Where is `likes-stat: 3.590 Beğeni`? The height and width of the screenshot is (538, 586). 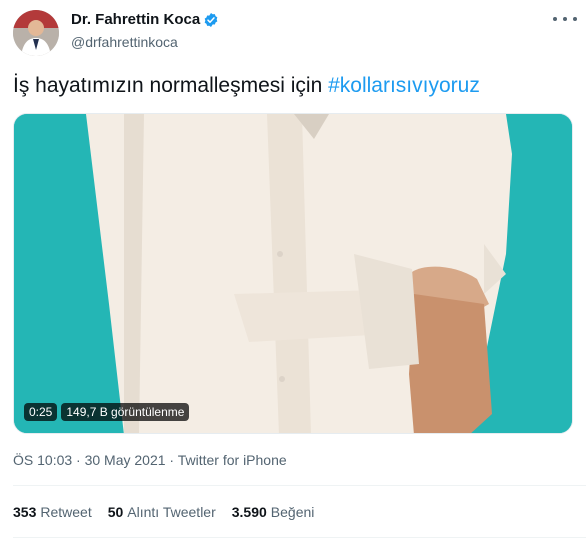 likes-stat: 3.590 Beğeni is located at coordinates (273, 512).